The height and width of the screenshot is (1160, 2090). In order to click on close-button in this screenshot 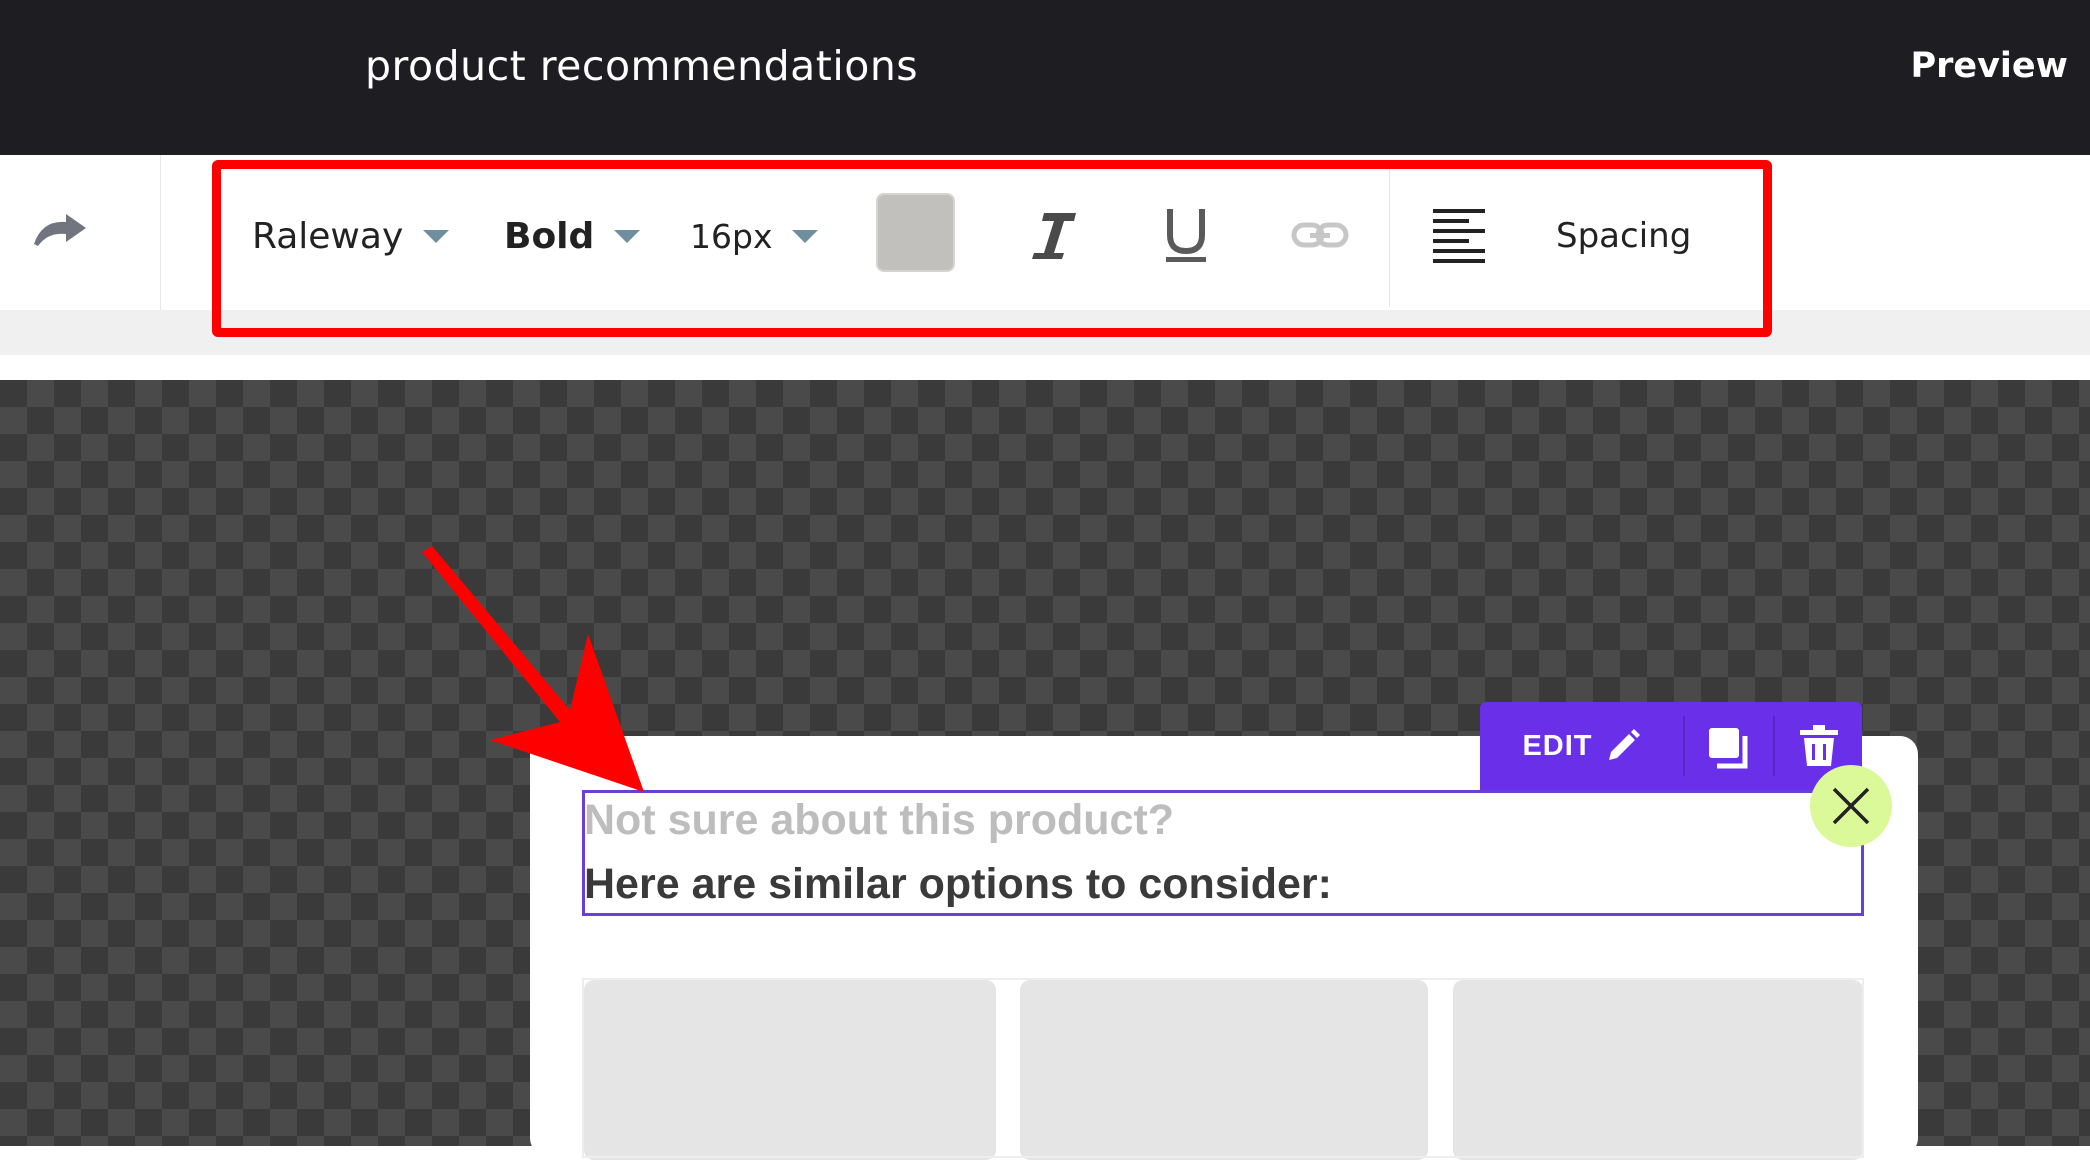, I will do `click(1851, 806)`.